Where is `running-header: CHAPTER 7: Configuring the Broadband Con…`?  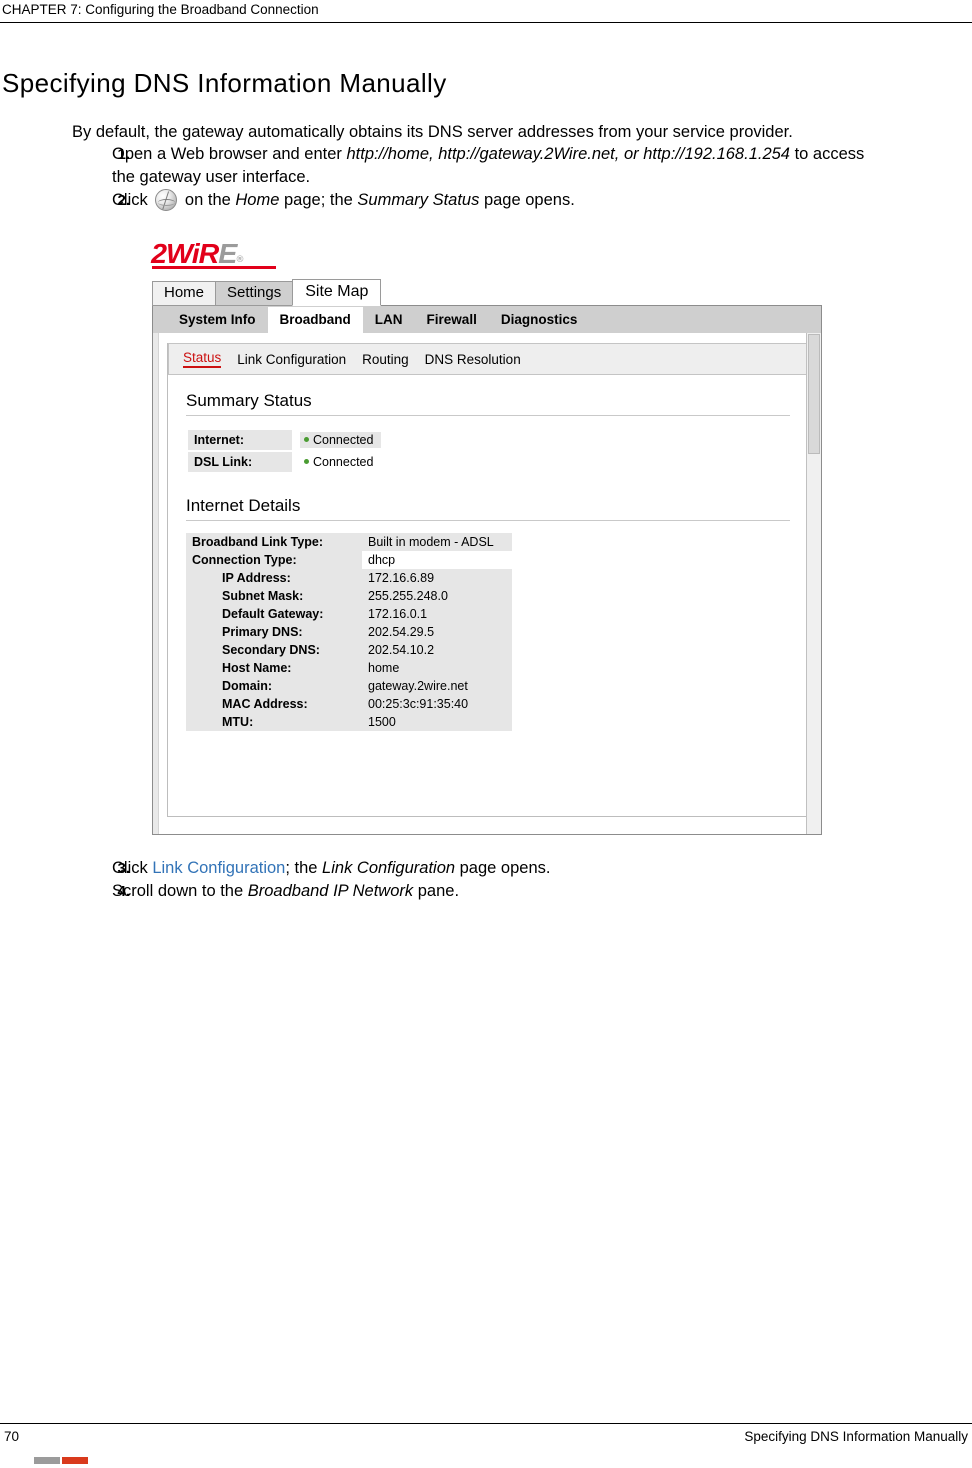
running-header: CHAPTER 7: Configuring the Broadband Con… is located at coordinates (486, 11).